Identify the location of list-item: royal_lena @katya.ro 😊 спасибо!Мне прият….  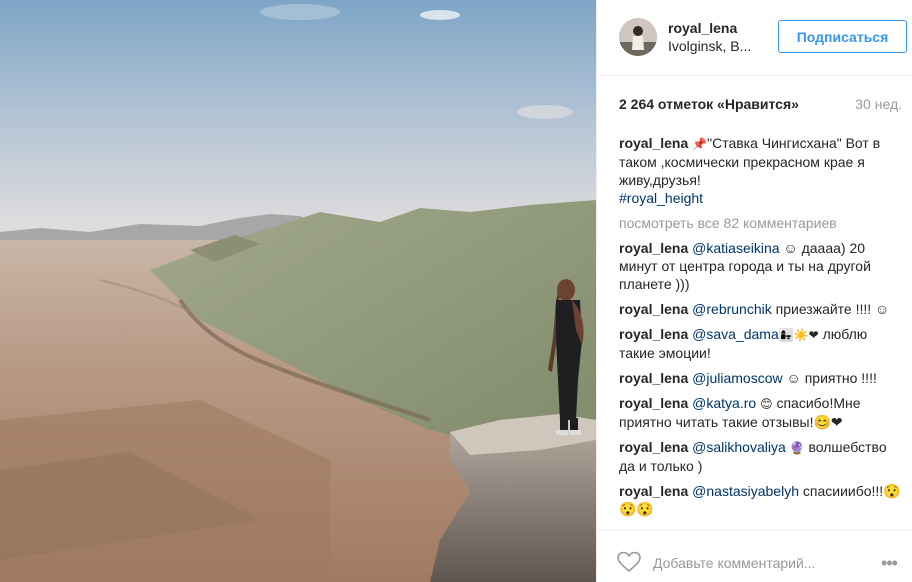
(760, 412).